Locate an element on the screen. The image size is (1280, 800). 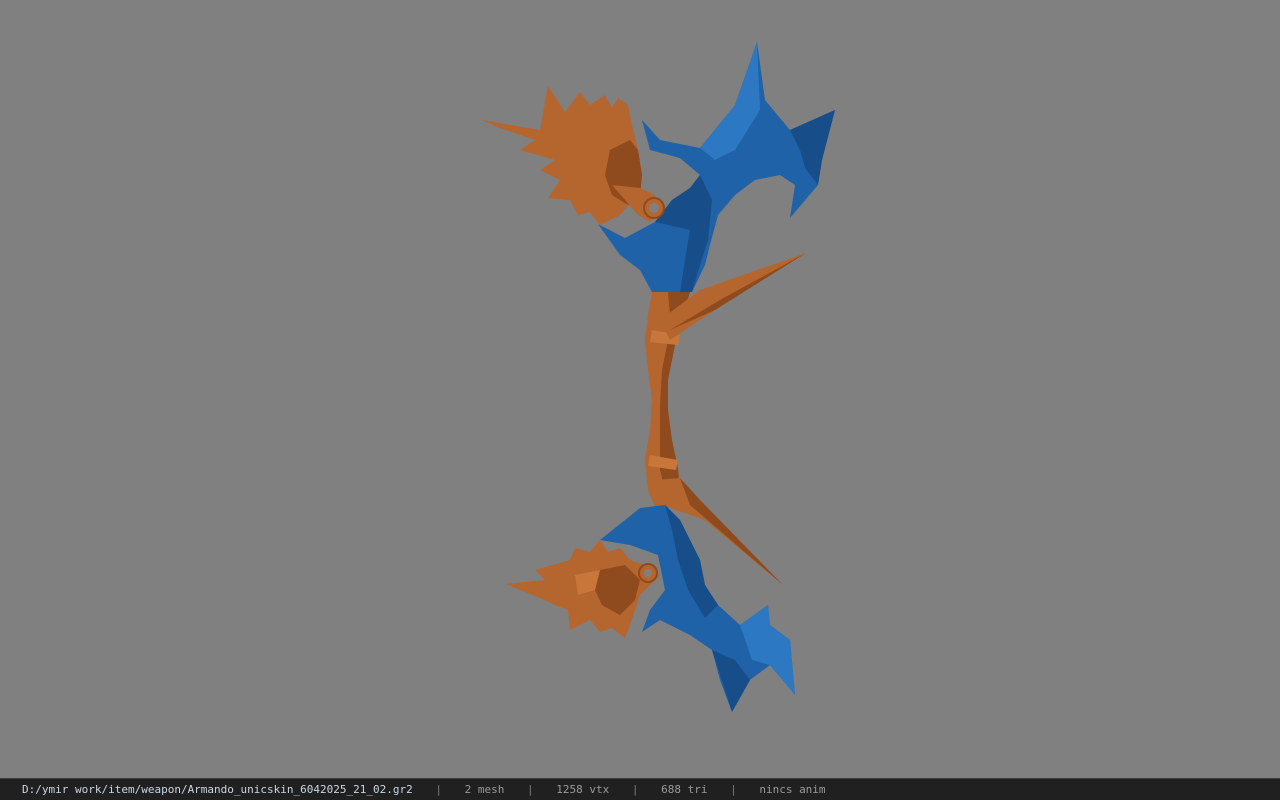
lower-orange-tuft is located at coordinates (583, 589).